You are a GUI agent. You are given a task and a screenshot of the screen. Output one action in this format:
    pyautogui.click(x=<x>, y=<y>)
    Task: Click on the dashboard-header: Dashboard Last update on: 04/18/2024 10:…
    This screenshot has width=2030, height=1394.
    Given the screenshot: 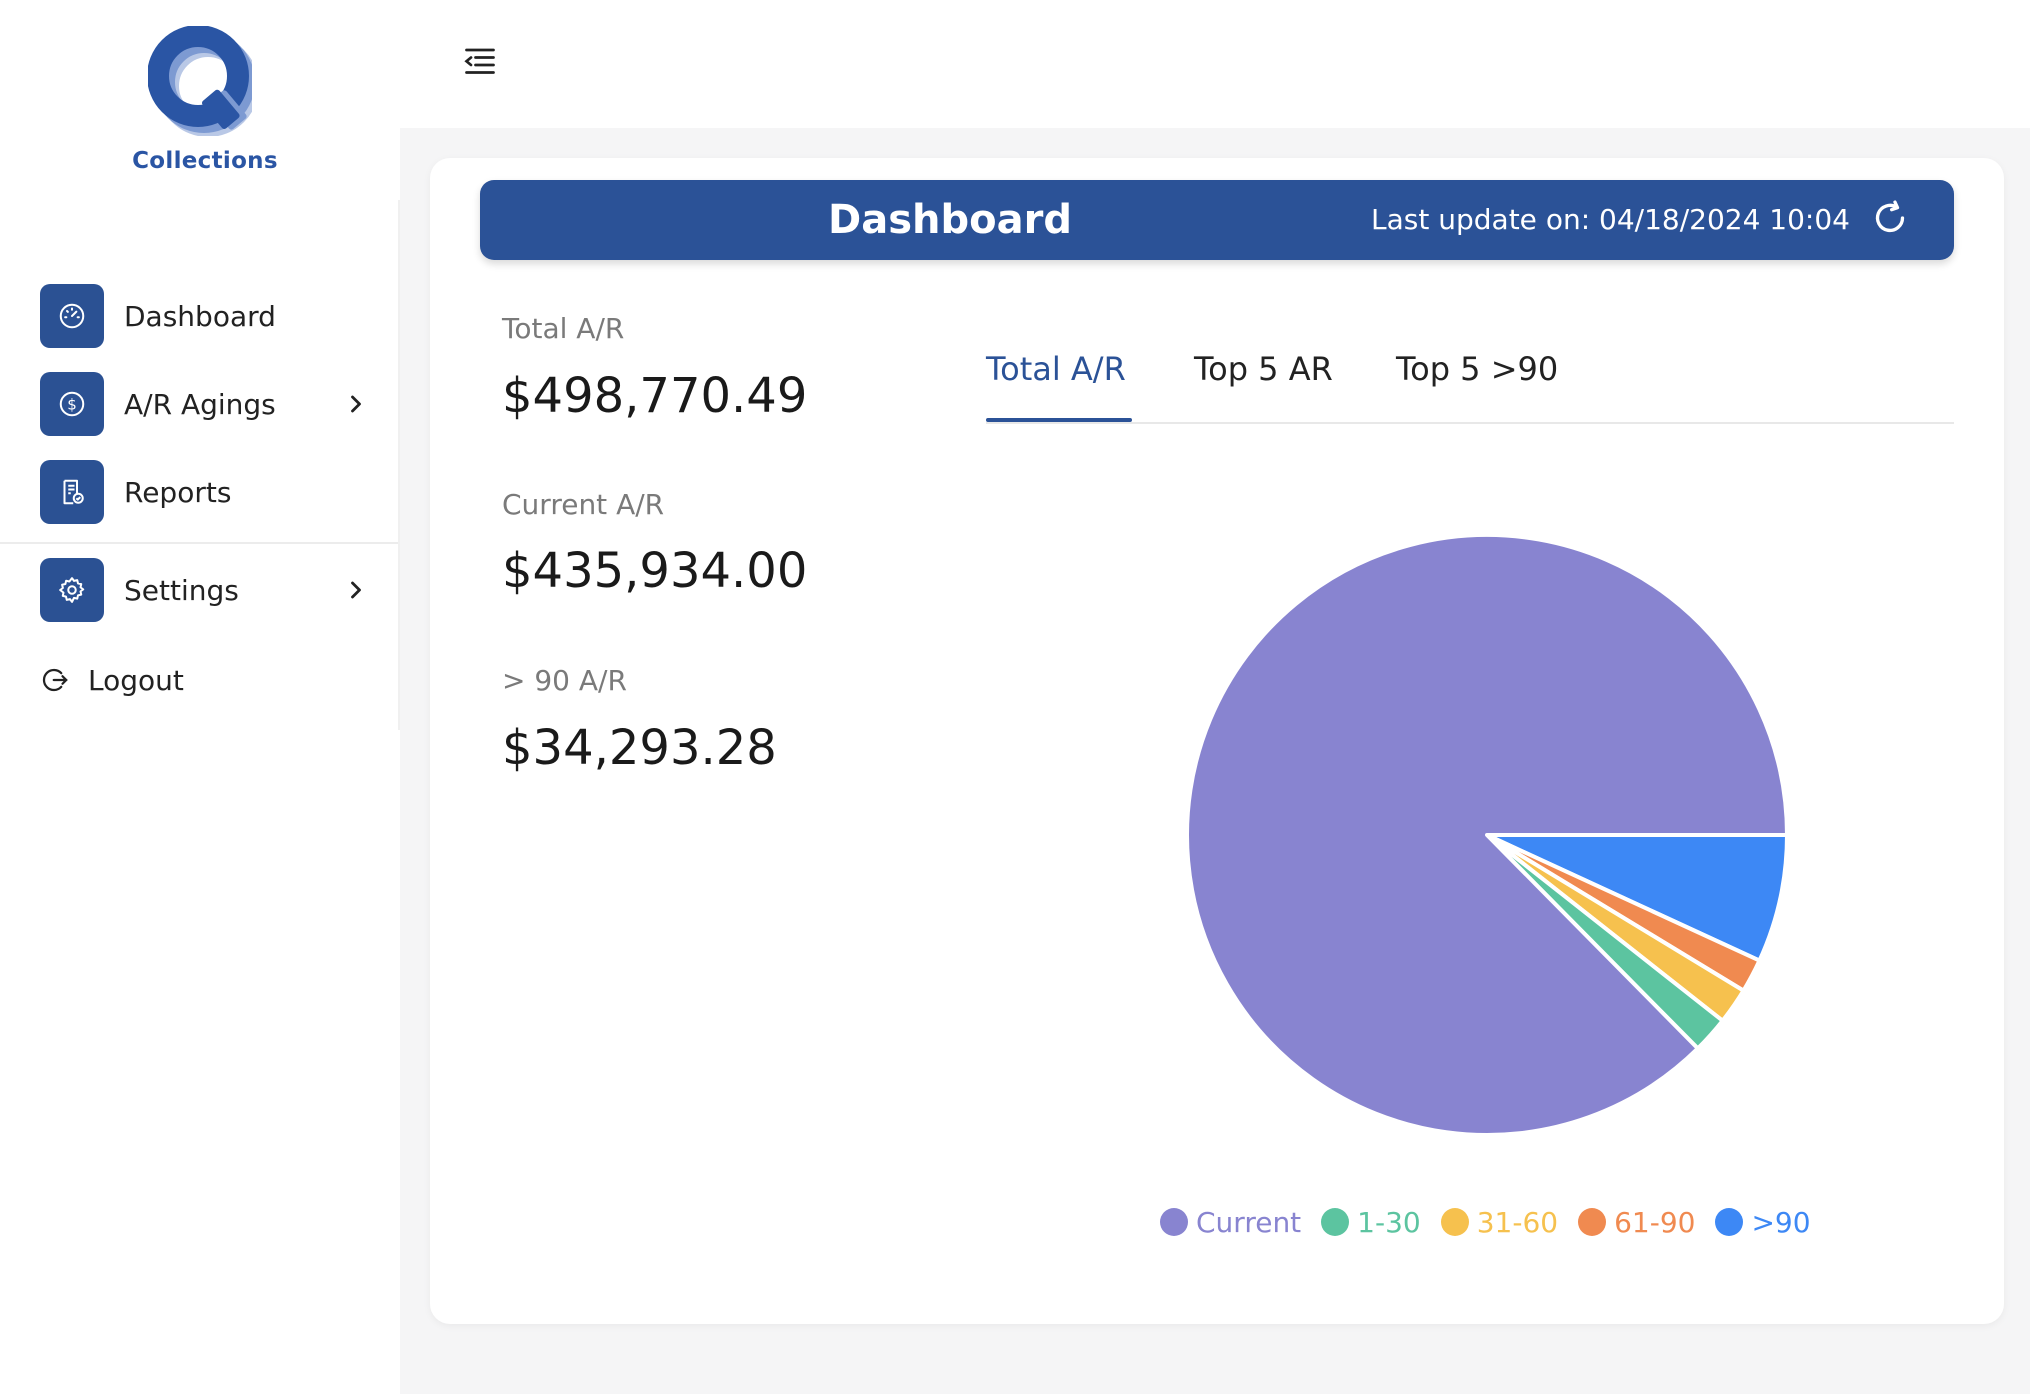 What is the action you would take?
    pyautogui.click(x=1217, y=220)
    